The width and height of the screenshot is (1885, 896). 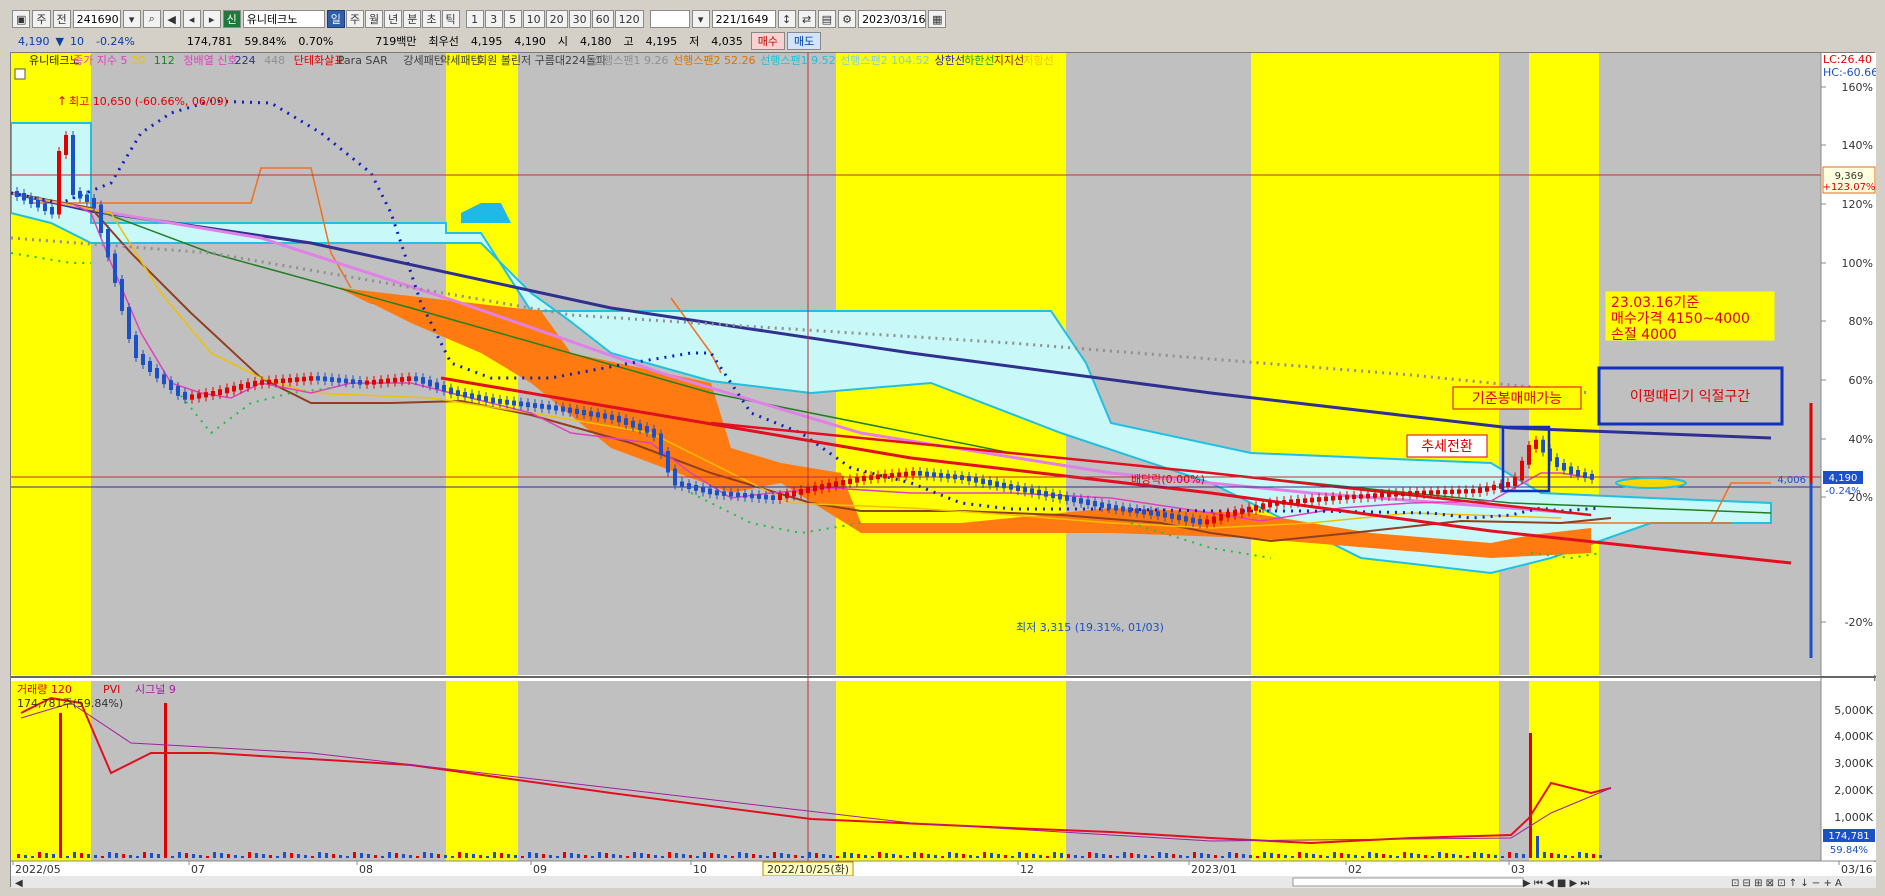 I want to click on best-quote-label: 최우선, so click(x=443, y=41).